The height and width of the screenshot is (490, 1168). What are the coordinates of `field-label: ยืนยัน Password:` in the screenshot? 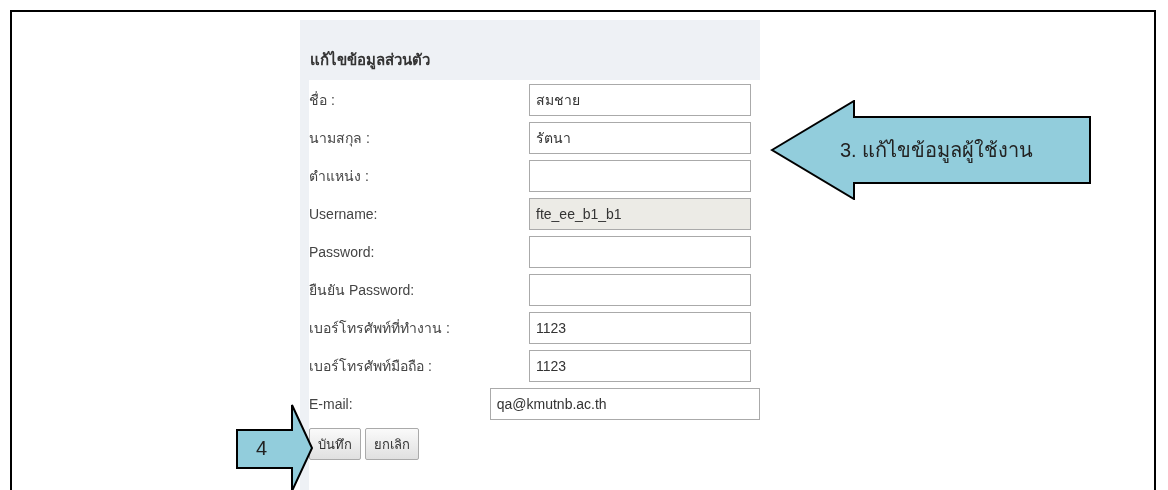 It's located at (362, 290).